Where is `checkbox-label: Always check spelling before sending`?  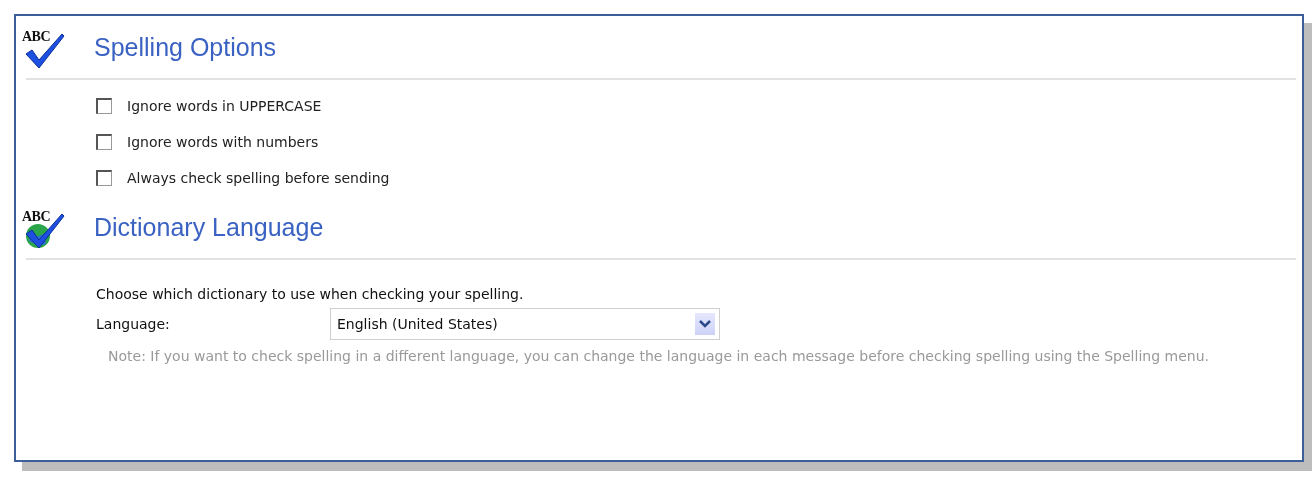 checkbox-label: Always check spelling before sending is located at coordinates (258, 178).